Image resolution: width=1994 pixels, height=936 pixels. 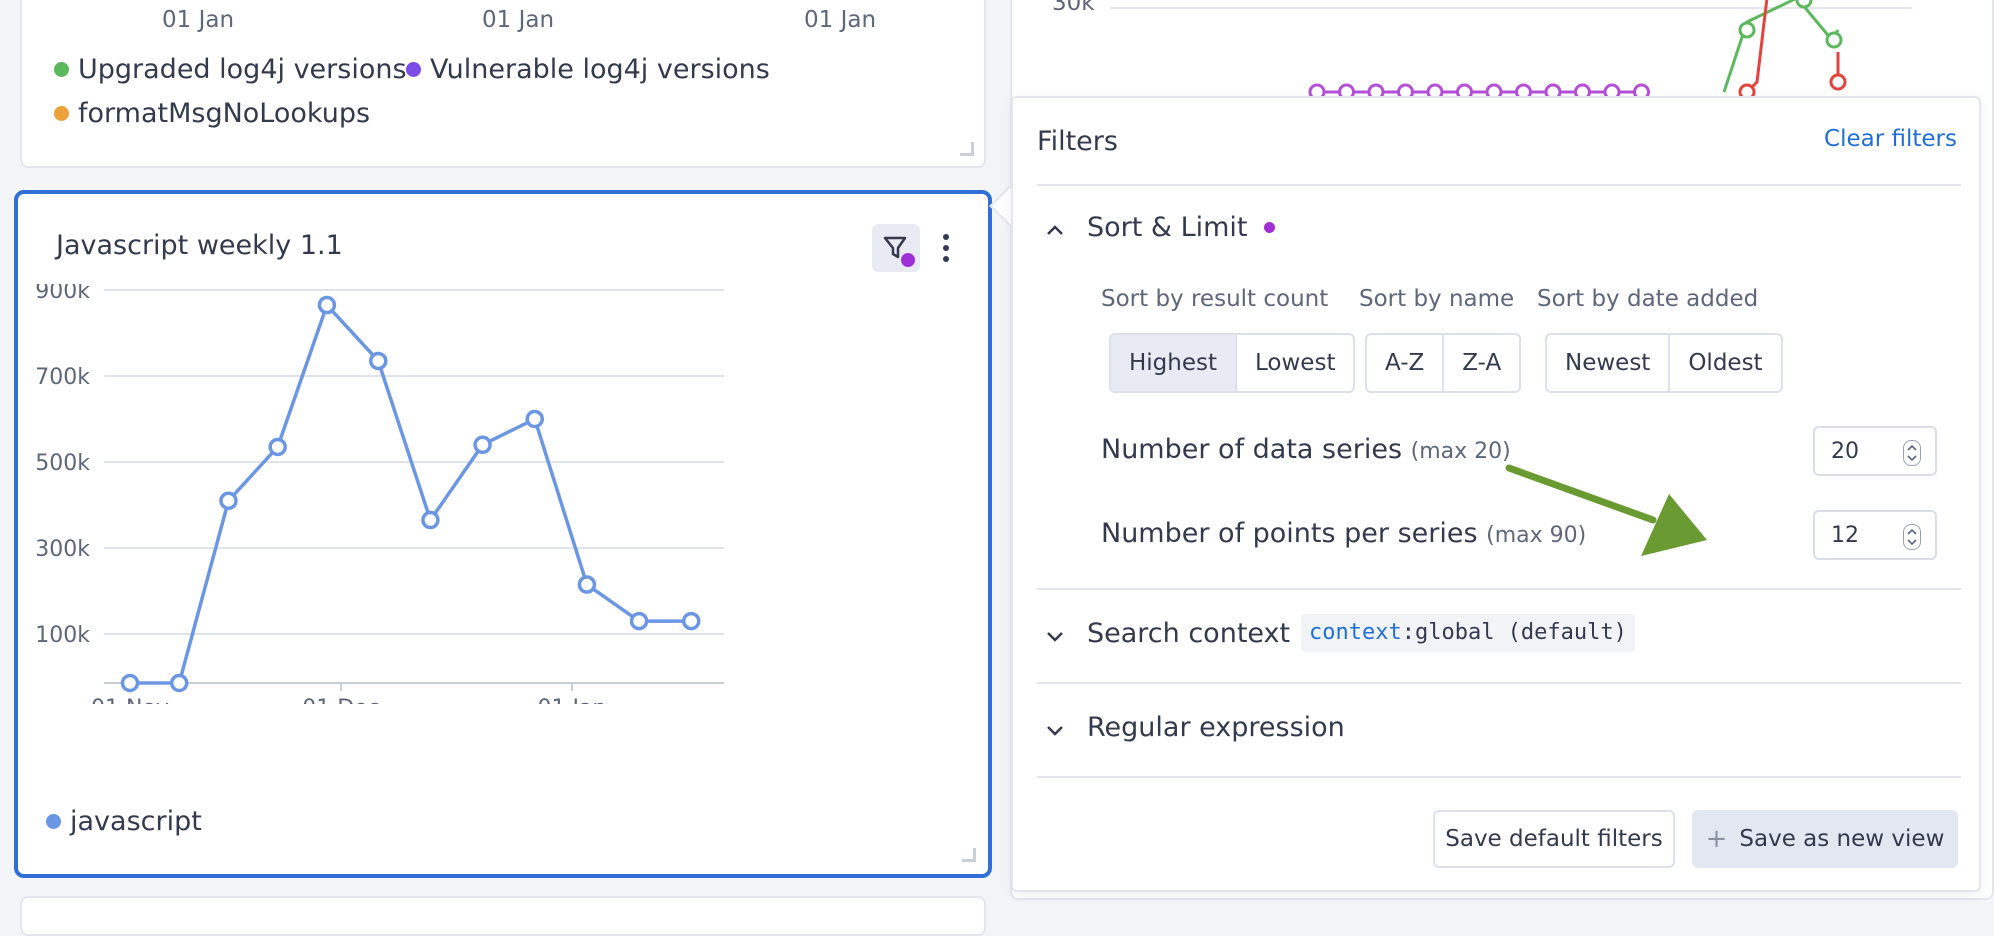 What do you see at coordinates (503, 916) in the screenshot?
I see `next-card` at bounding box center [503, 916].